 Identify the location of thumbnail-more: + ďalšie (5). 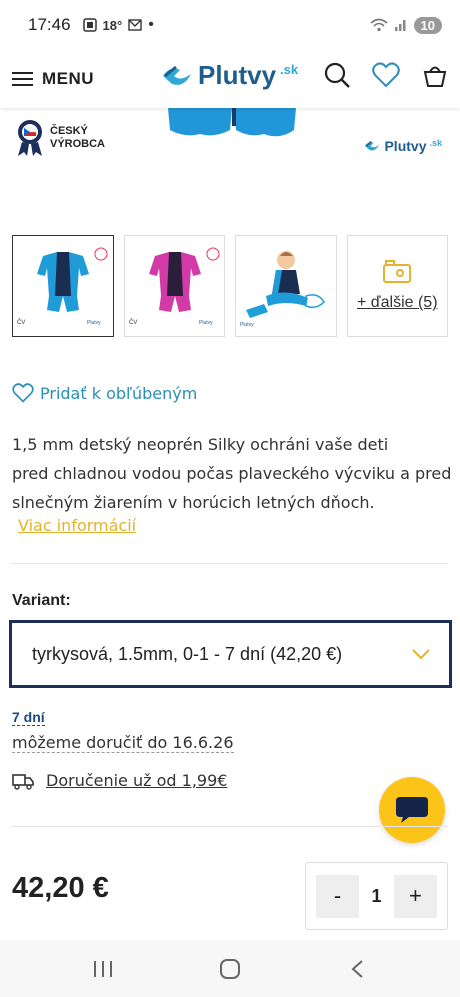
(397, 286).